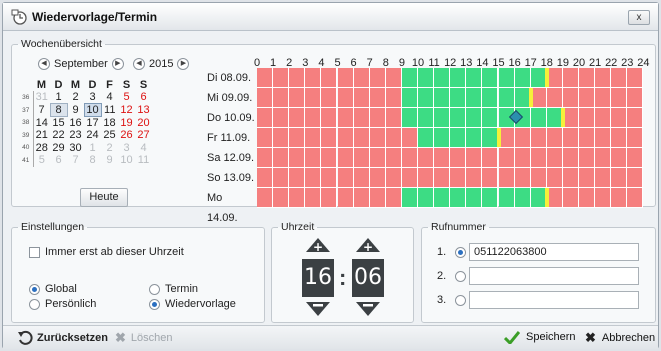 The height and width of the screenshot is (351, 661). I want to click on calendar-day: 10, so click(92, 110).